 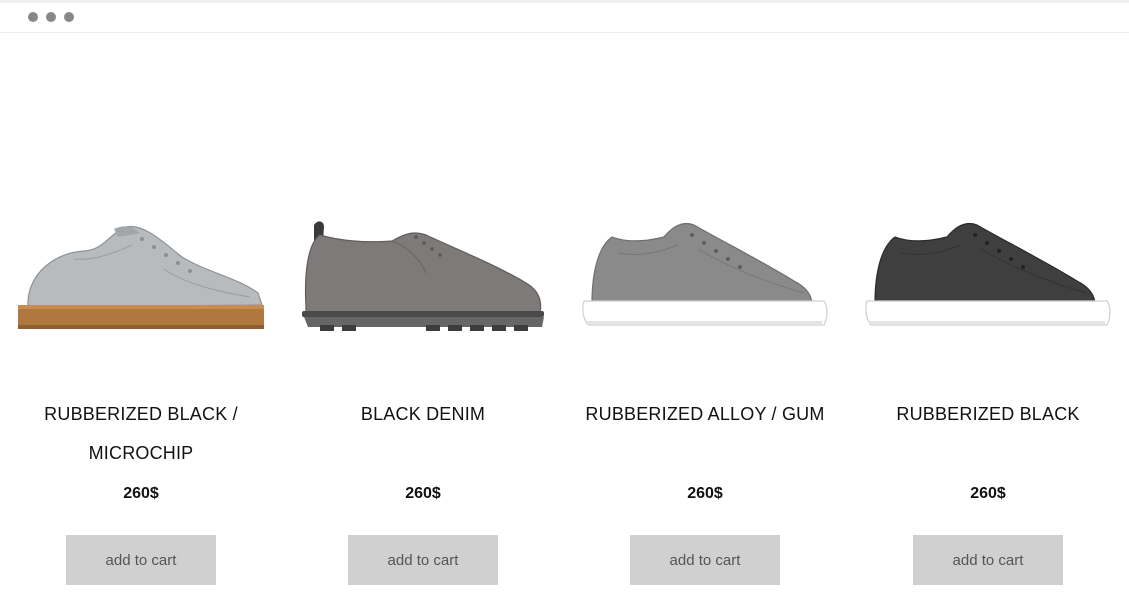 I want to click on window-controls, so click(x=51, y=17).